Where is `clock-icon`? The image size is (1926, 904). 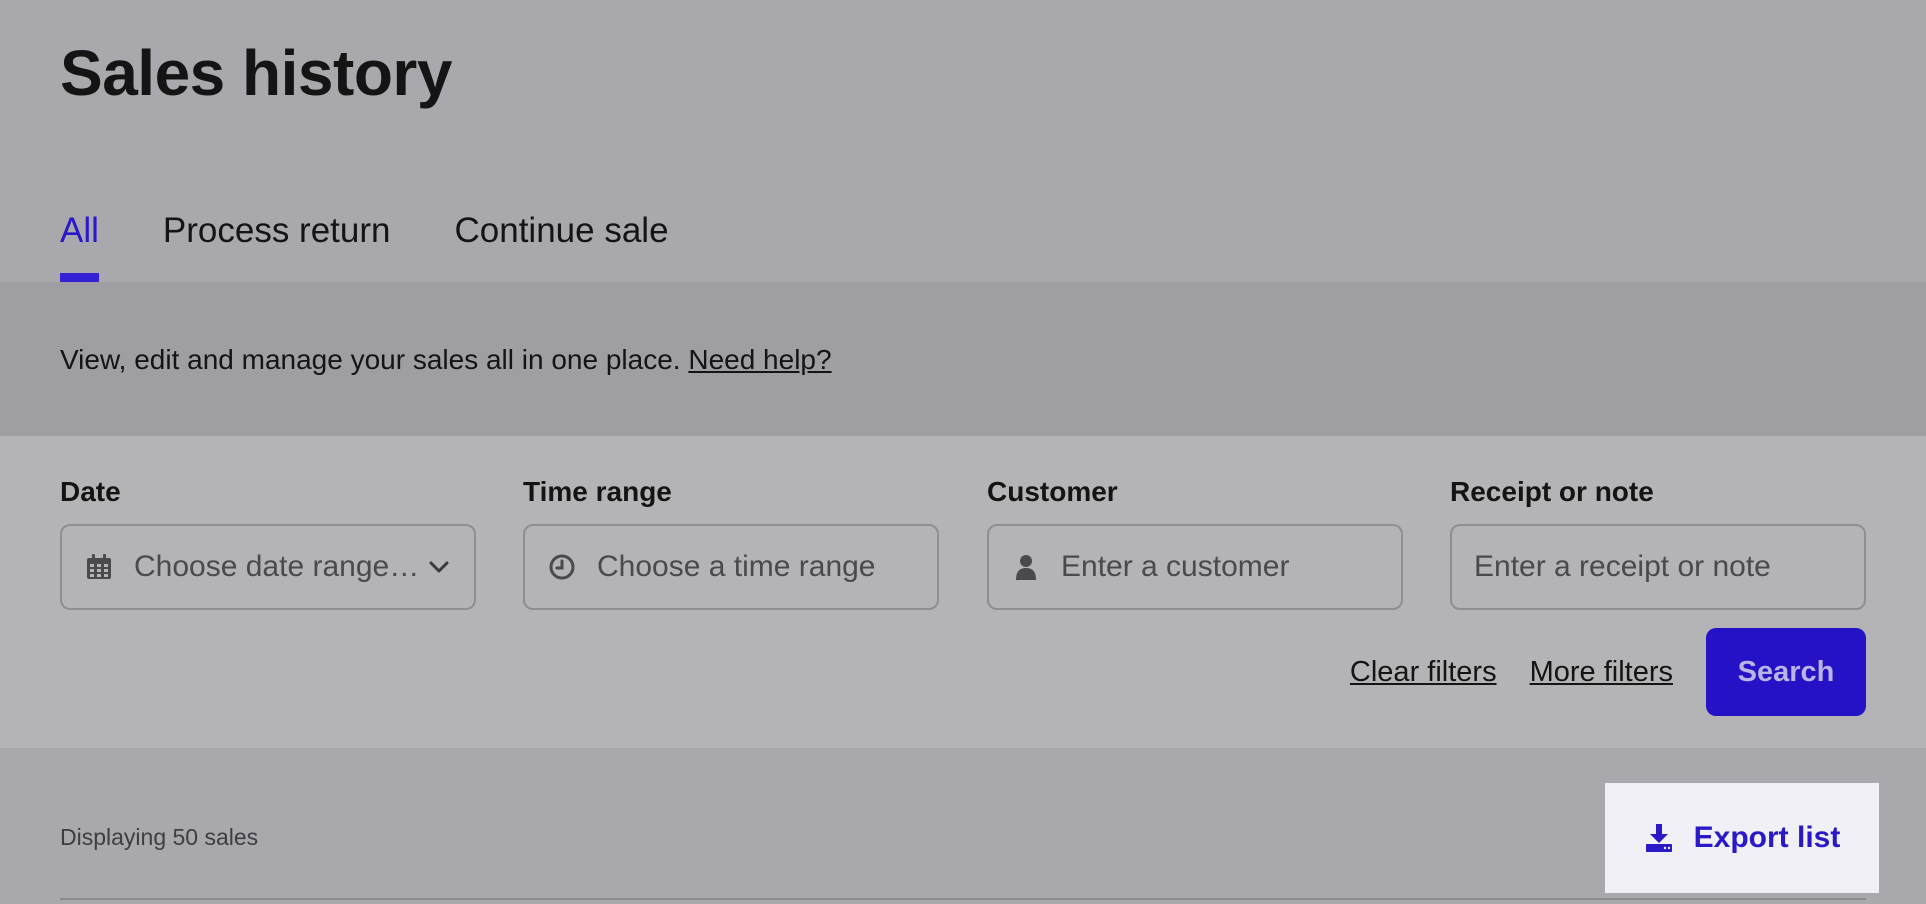
clock-icon is located at coordinates (562, 567).